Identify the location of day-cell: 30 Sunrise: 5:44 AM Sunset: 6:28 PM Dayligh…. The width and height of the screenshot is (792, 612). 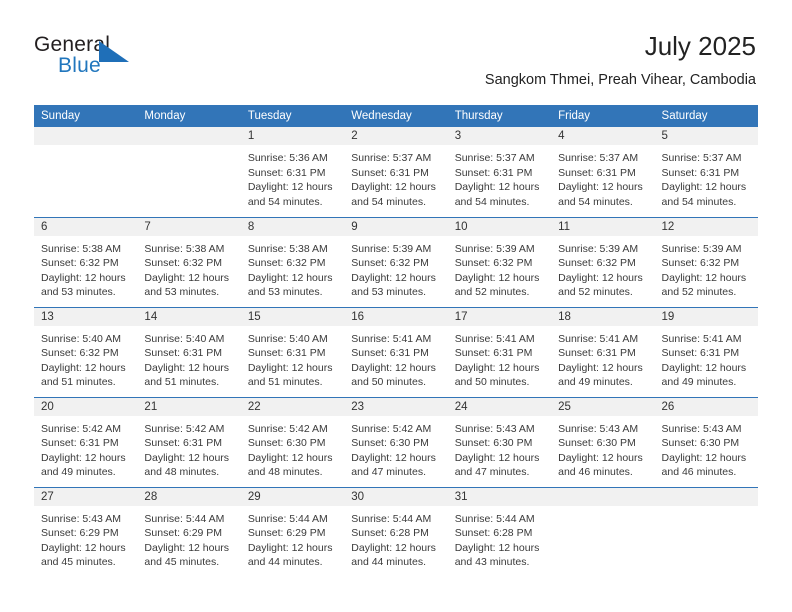
(396, 532).